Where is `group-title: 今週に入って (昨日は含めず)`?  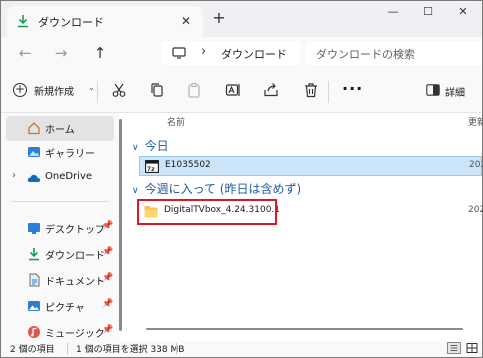 group-title: 今週に入って (昨日は含めず) is located at coordinates (223, 189).